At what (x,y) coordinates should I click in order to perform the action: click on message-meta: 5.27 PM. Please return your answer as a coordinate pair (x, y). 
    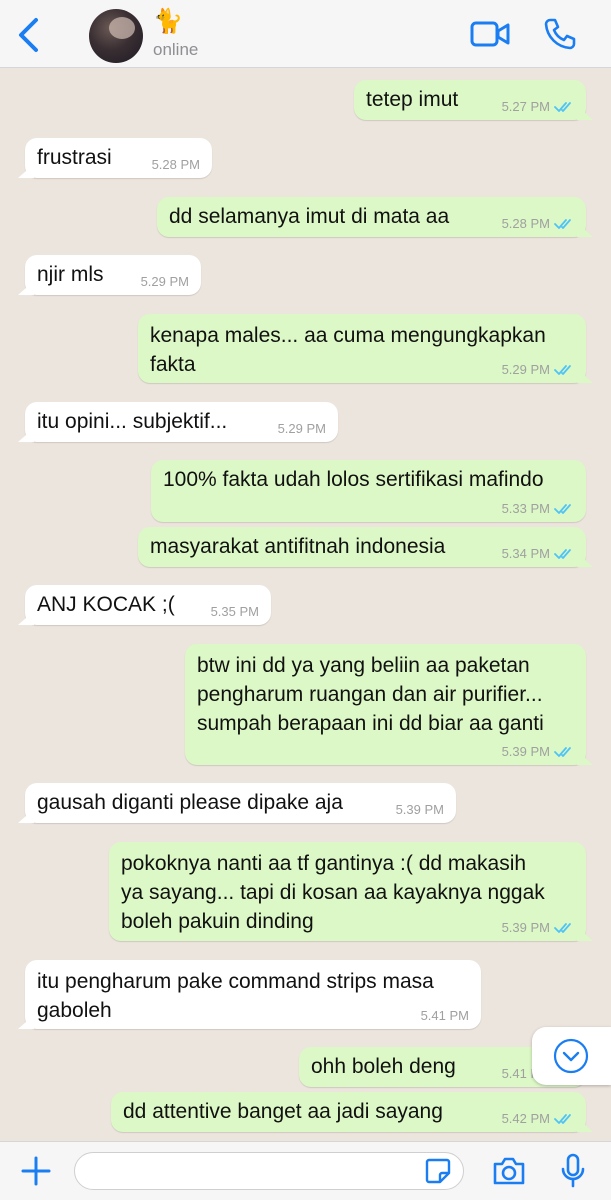
    Looking at the image, I should click on (538, 106).